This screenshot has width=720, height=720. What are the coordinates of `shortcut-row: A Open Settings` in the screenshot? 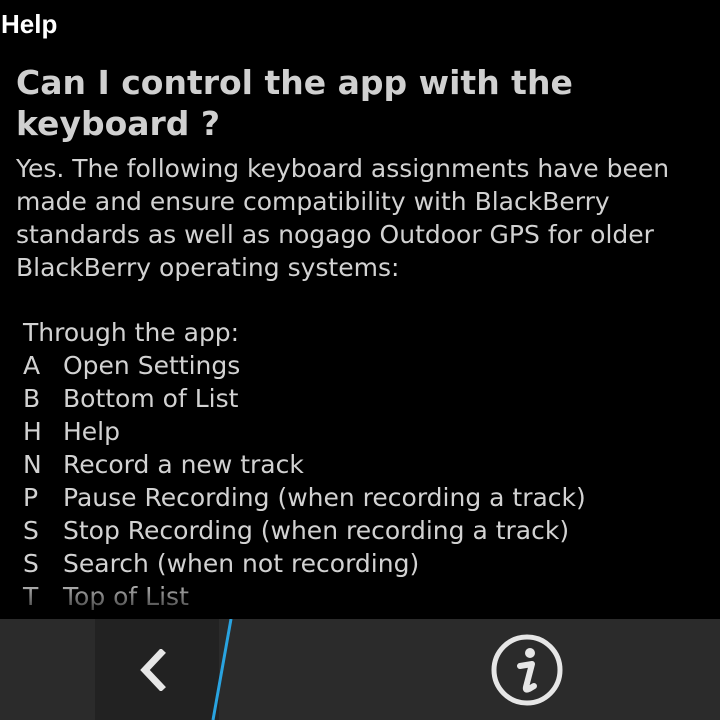 It's located at (364, 365).